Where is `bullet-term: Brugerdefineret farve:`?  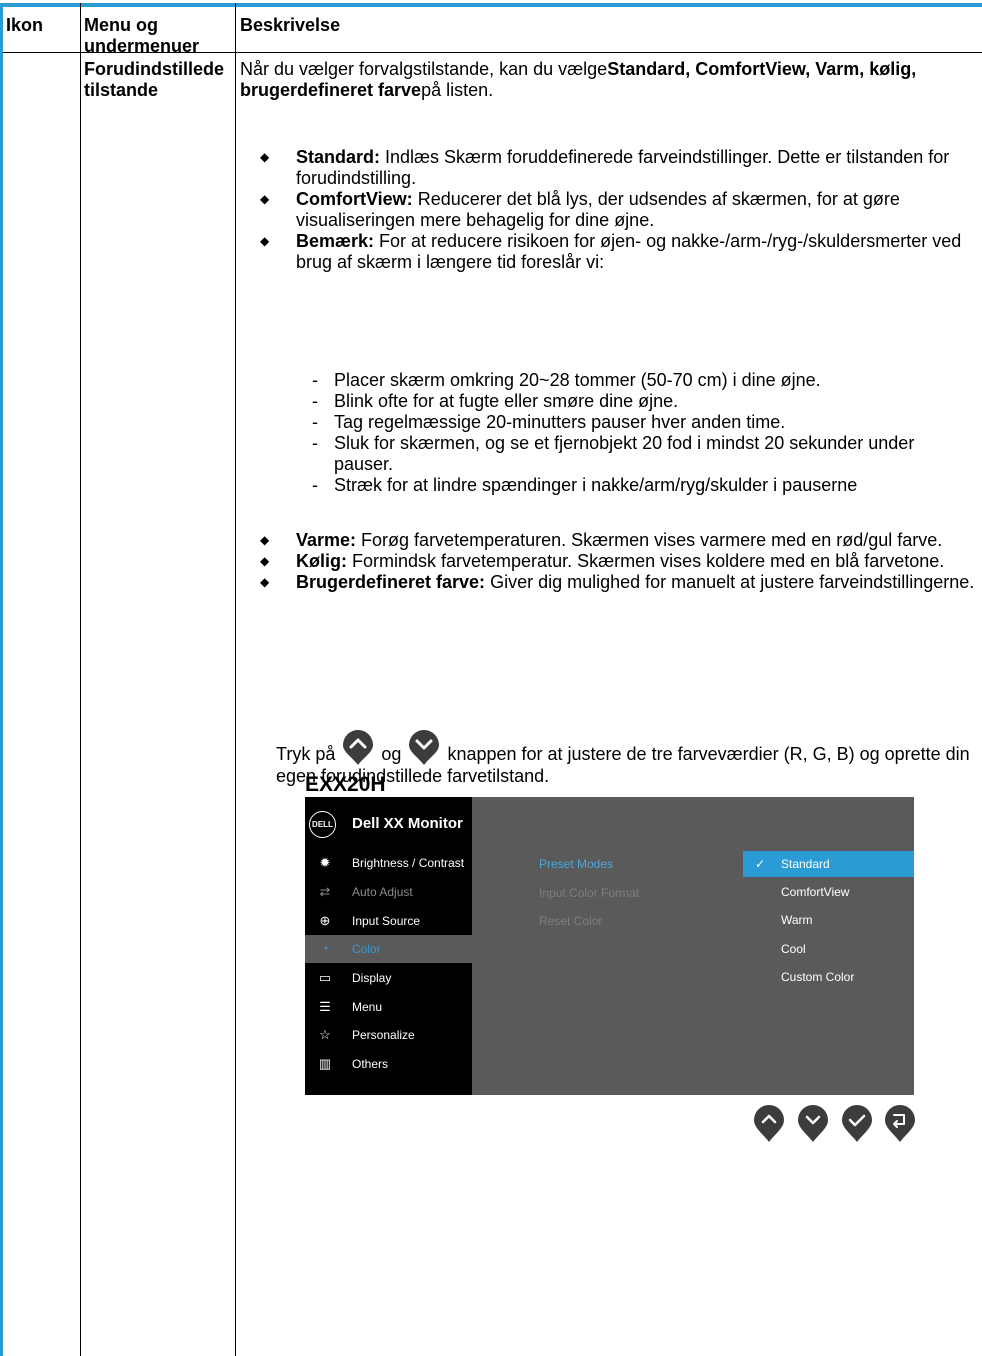 bullet-term: Brugerdefineret farve: is located at coordinates (391, 582).